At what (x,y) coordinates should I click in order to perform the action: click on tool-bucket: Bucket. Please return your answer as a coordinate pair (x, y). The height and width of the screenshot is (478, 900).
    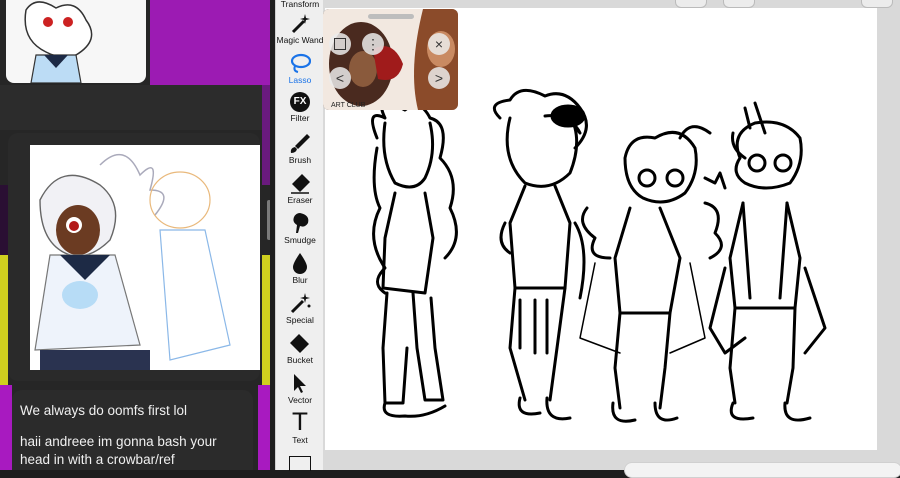
    Looking at the image, I should click on (300, 352).